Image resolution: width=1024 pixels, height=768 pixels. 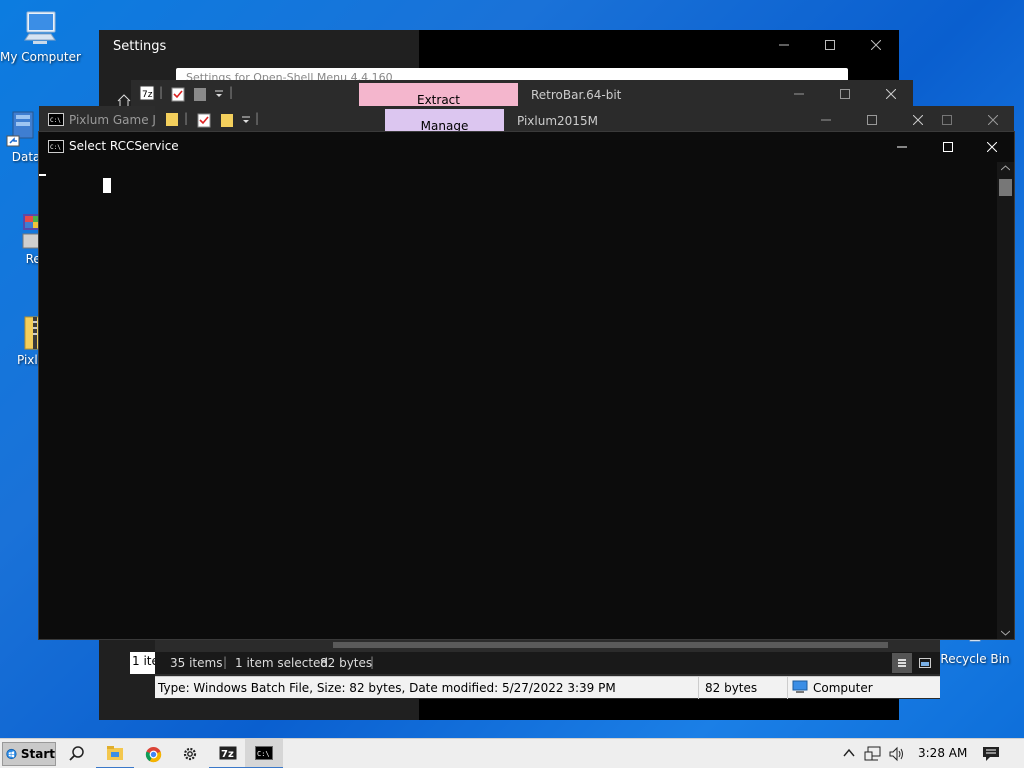 What do you see at coordinates (20, 129) in the screenshot?
I see `database-icon` at bounding box center [20, 129].